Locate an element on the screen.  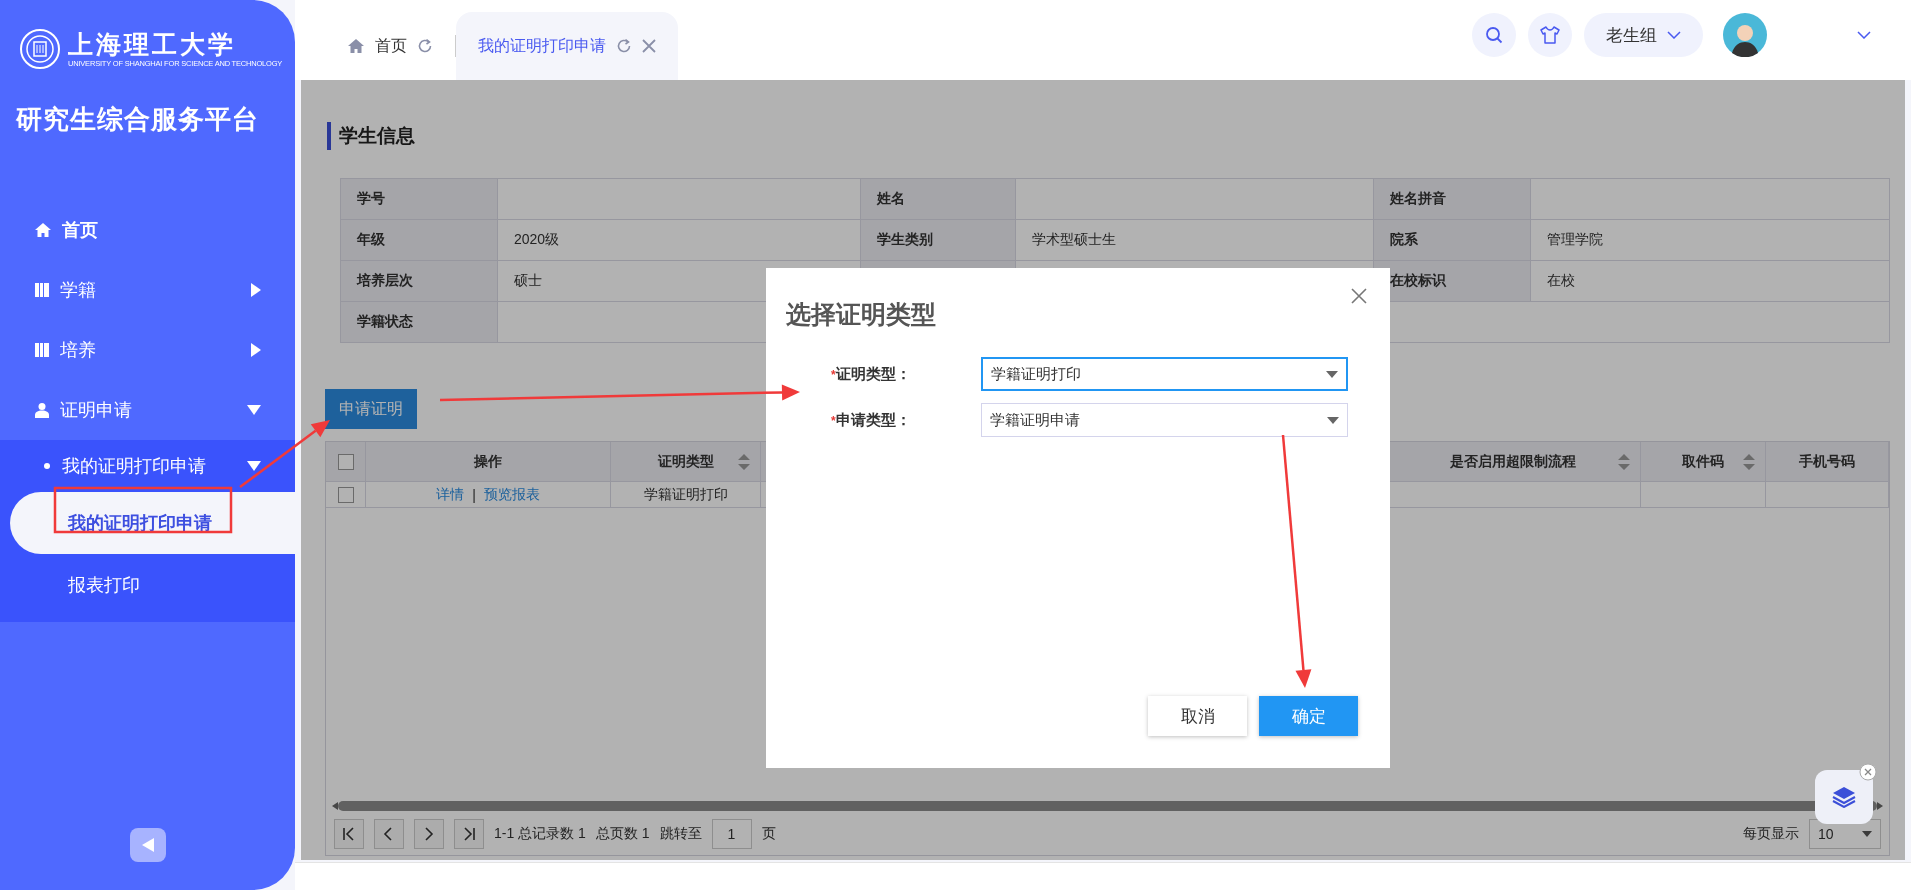
person-icon is located at coordinates (42, 410).